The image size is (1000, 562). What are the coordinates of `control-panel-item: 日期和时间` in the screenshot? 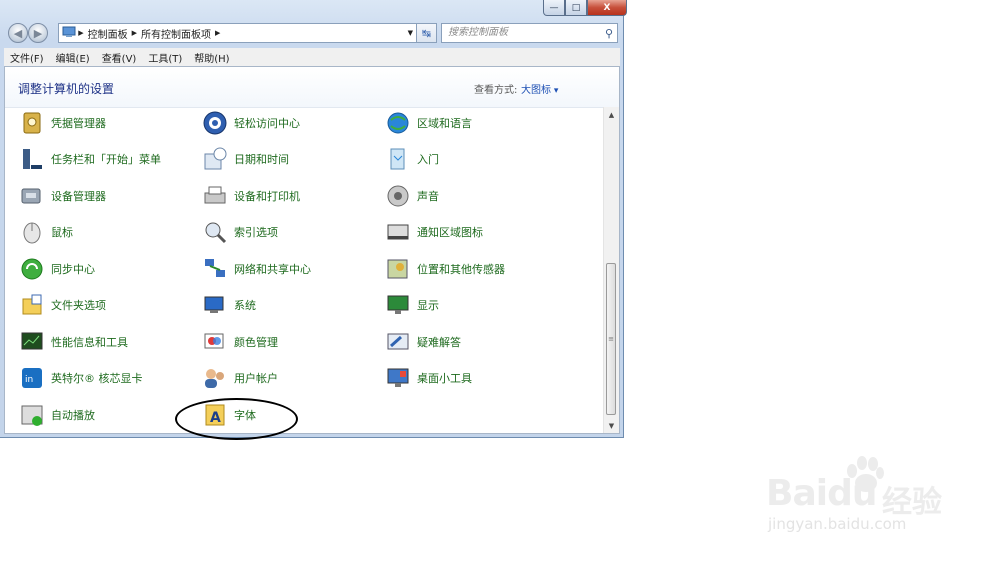 It's located at (245, 159).